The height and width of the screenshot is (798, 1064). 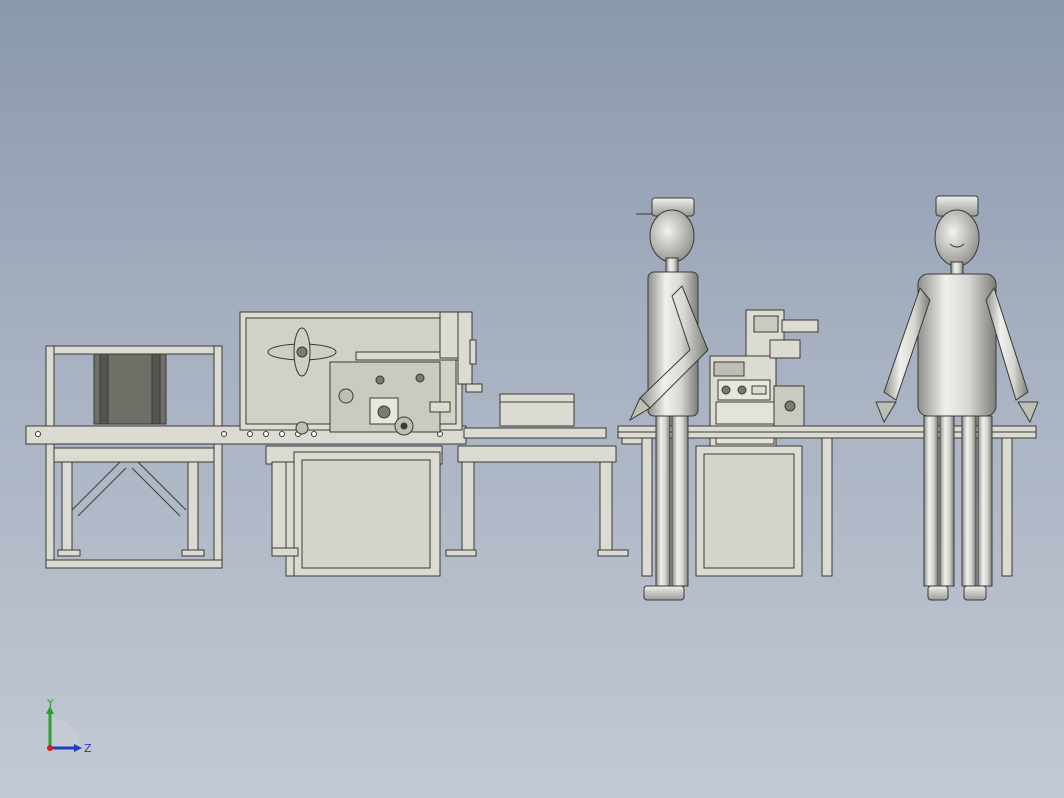 I want to click on middle-conveyor, so click(x=537, y=475).